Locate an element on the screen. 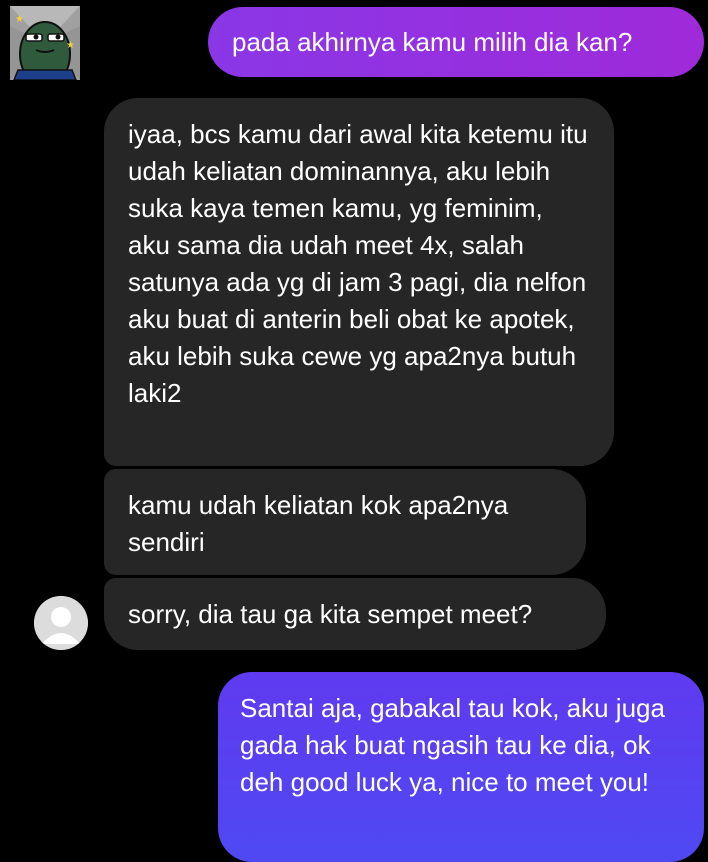 The width and height of the screenshot is (708, 862). incoming-message-bubble: sorry, dia tau ga kita sempet meet? is located at coordinates (355, 614).